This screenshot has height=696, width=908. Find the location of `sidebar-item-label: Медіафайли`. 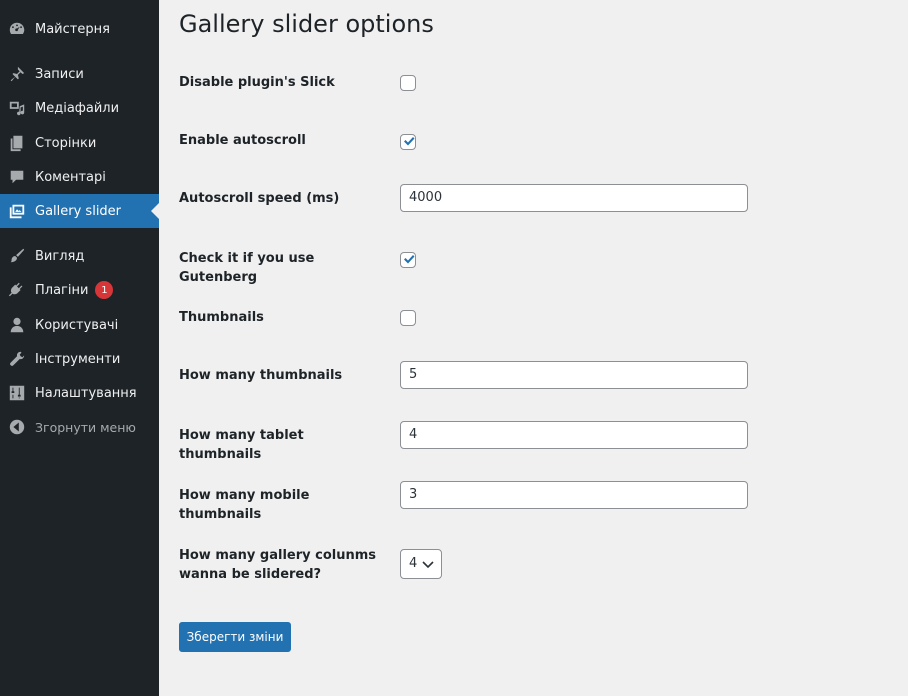

sidebar-item-label: Медіафайли is located at coordinates (77, 108).